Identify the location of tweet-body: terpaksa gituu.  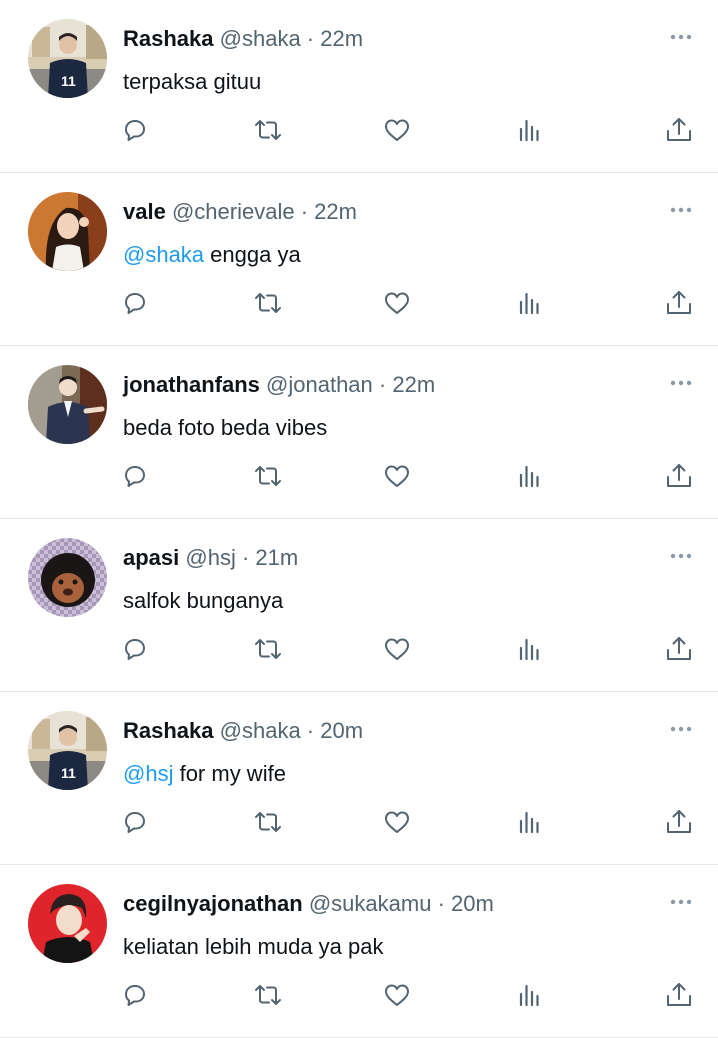
(192, 81).